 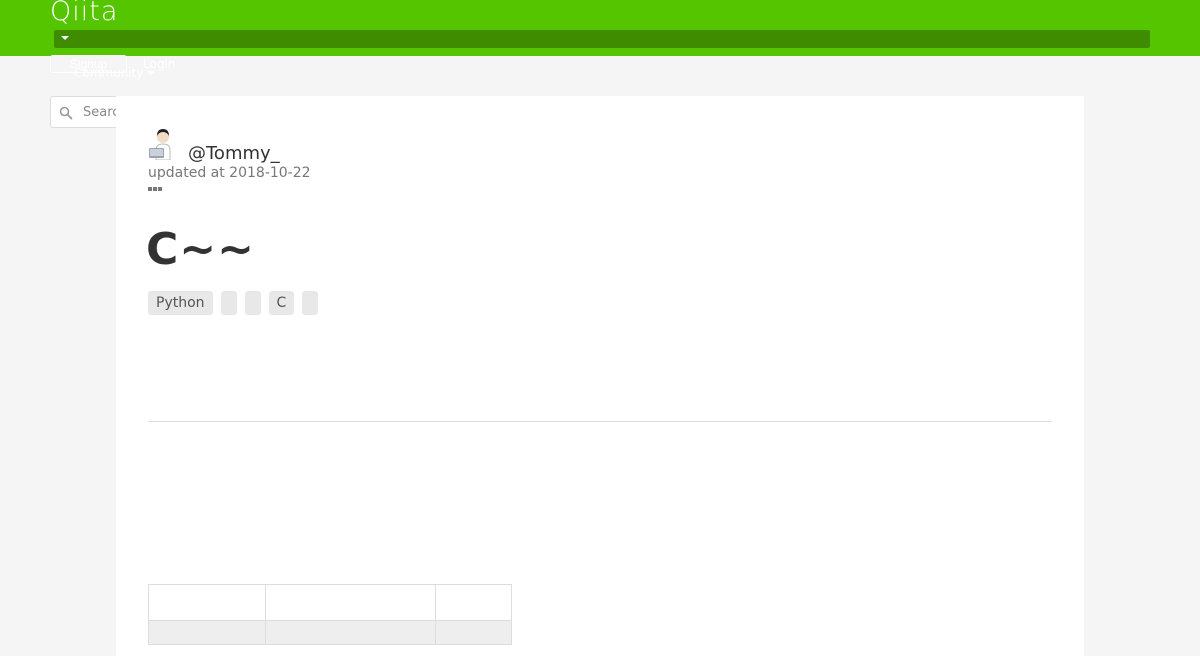 I want to click on chevron-down-icon, so click(x=151, y=73).